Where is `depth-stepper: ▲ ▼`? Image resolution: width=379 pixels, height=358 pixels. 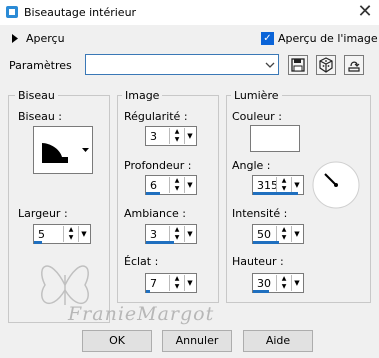 depth-stepper: ▲ ▼ is located at coordinates (176, 185).